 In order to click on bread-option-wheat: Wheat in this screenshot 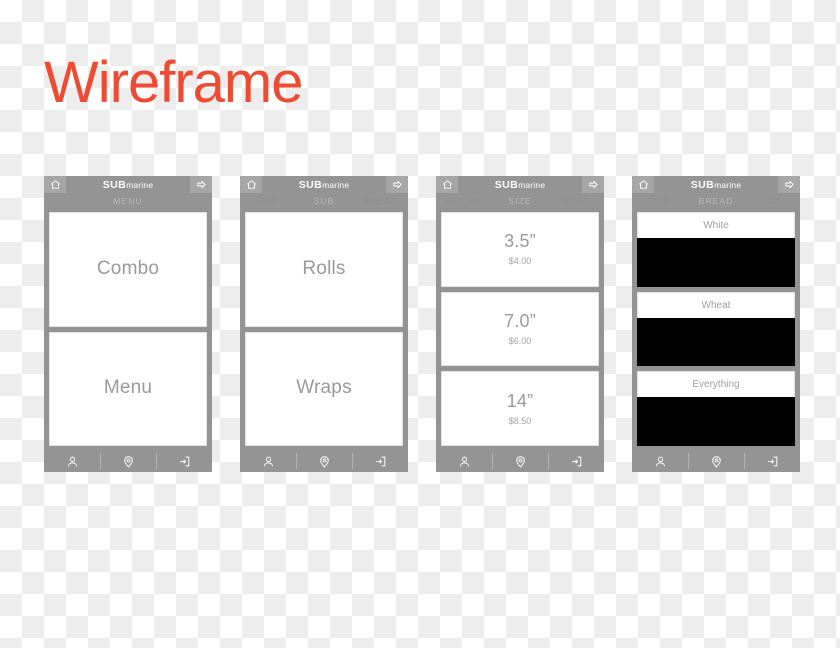, I will do `click(716, 329)`.